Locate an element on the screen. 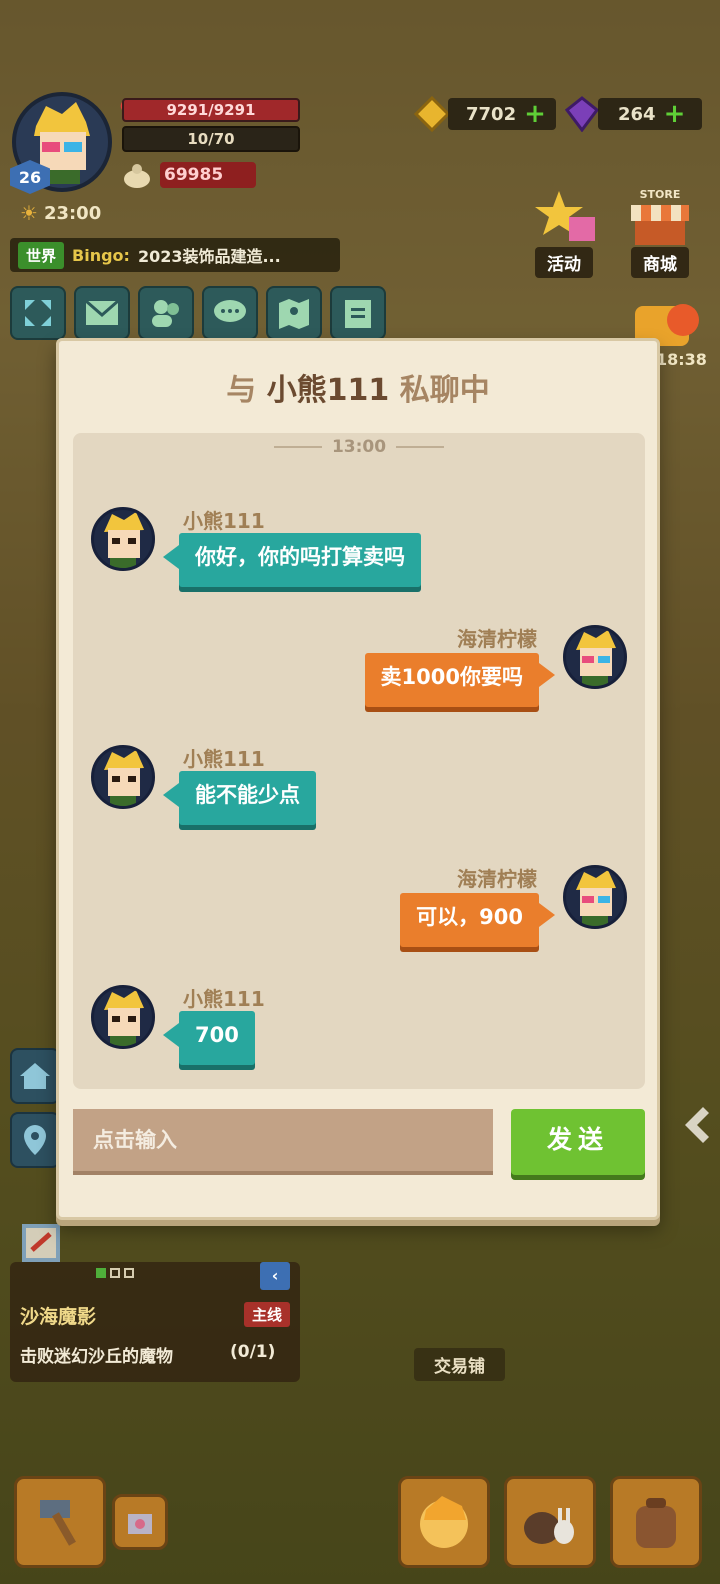 The width and height of the screenshot is (720, 1584). activity-star-icon is located at coordinates (565, 216).